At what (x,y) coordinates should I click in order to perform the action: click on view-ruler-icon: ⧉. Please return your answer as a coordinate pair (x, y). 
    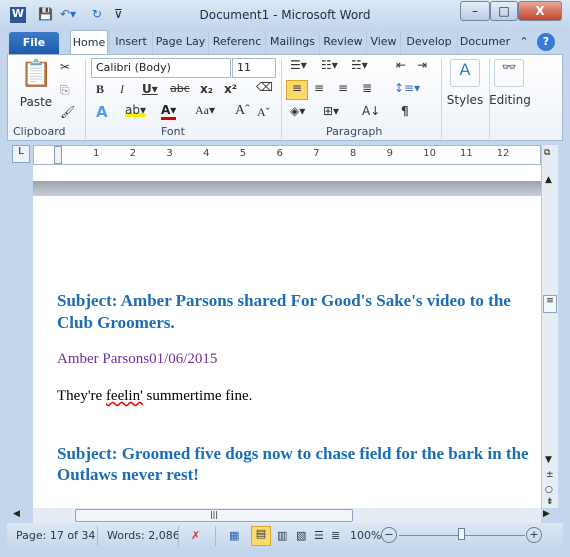
    Looking at the image, I should click on (547, 153).